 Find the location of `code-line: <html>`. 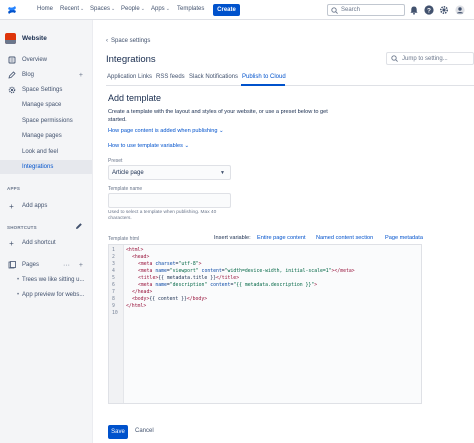

code-line: <html> is located at coordinates (135, 250).